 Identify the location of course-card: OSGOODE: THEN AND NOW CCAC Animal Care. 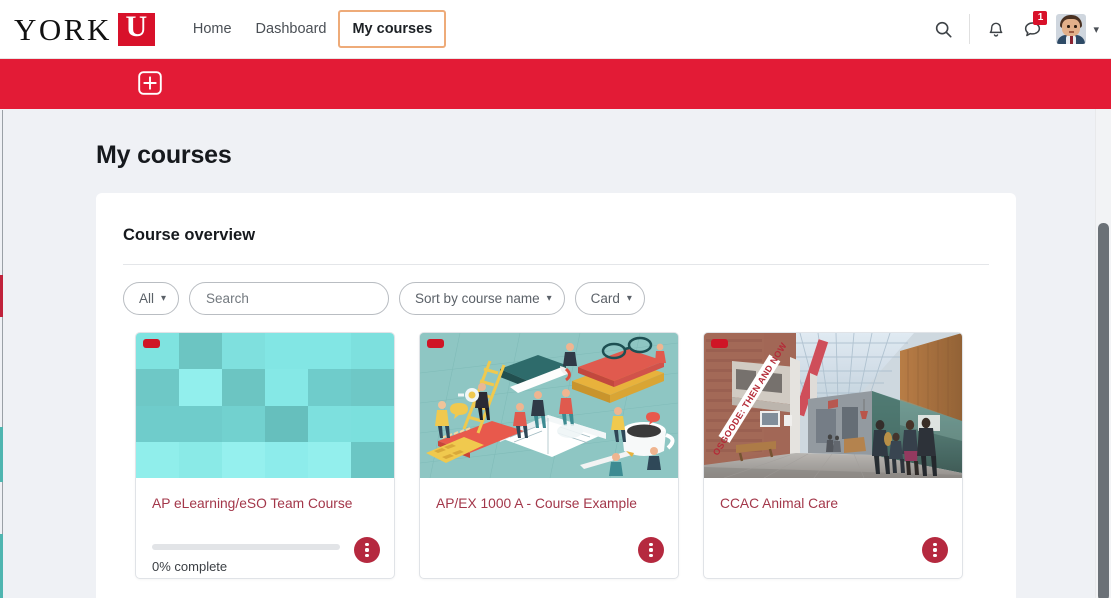
(833, 455).